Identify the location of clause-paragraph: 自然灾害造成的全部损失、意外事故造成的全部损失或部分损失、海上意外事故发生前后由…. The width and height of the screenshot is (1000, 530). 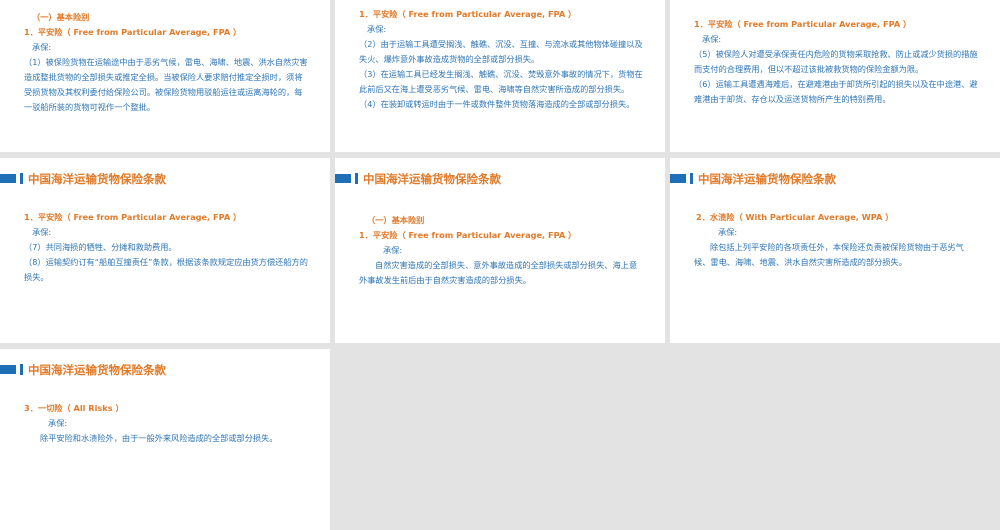
(498, 272).